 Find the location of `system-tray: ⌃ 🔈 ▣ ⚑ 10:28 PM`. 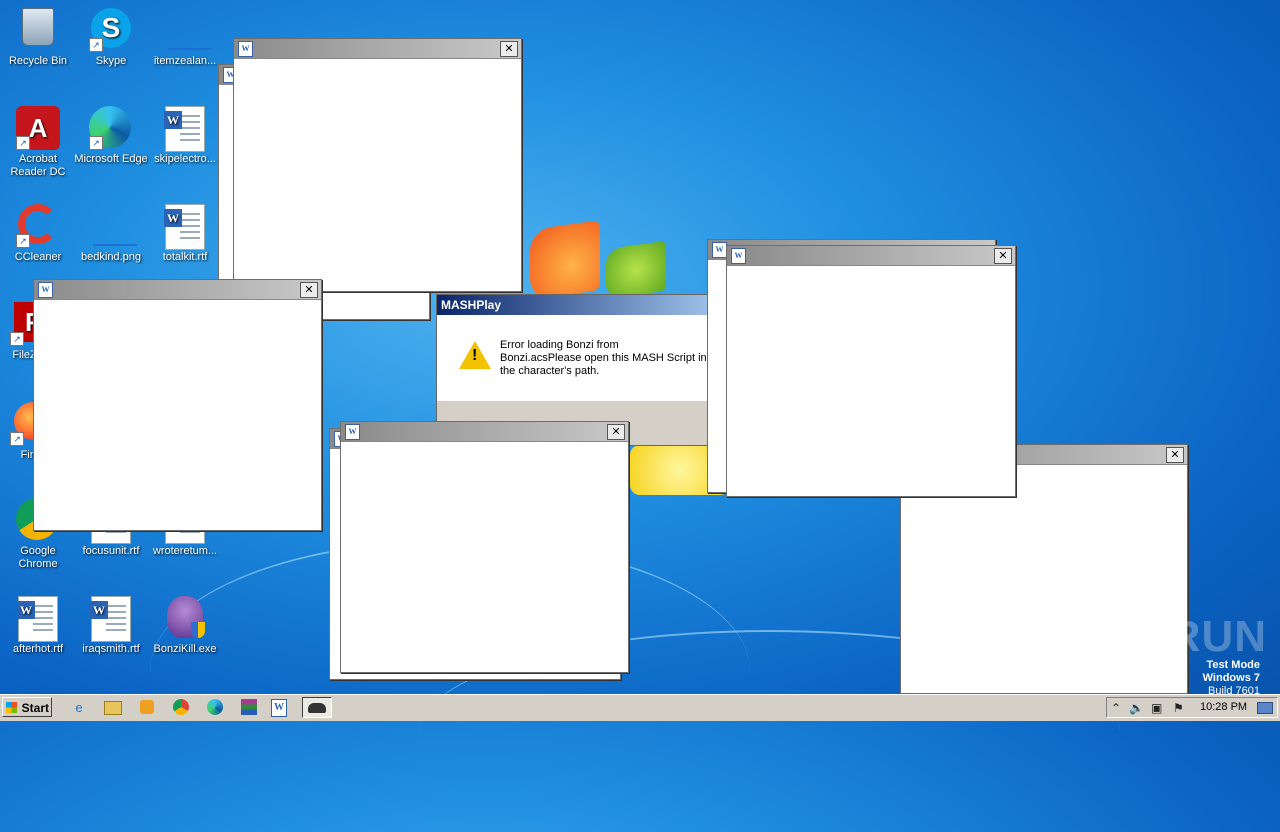

system-tray: ⌃ 🔈 ▣ ⚑ 10:28 PM is located at coordinates (1192, 707).